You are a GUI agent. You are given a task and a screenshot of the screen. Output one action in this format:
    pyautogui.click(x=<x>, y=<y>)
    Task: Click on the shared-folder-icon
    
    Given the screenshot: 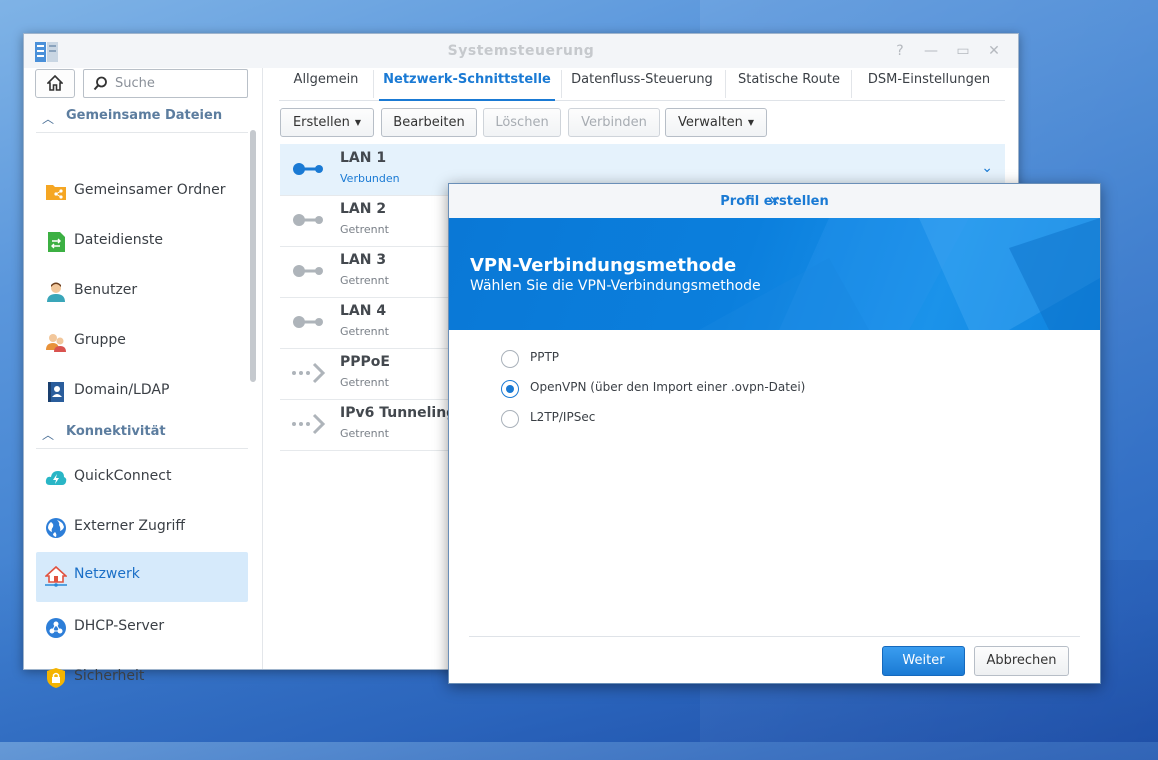 What is the action you would take?
    pyautogui.click(x=56, y=192)
    